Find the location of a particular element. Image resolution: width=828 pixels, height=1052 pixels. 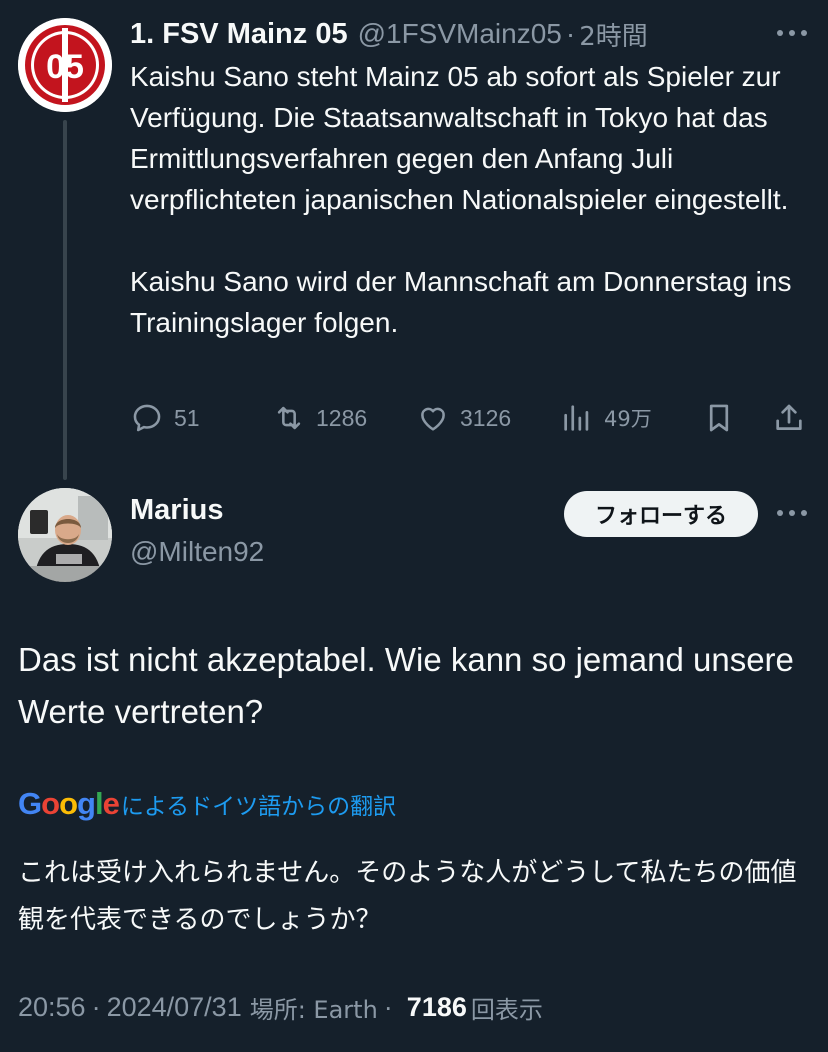

analytics-icon is located at coordinates (576, 418).